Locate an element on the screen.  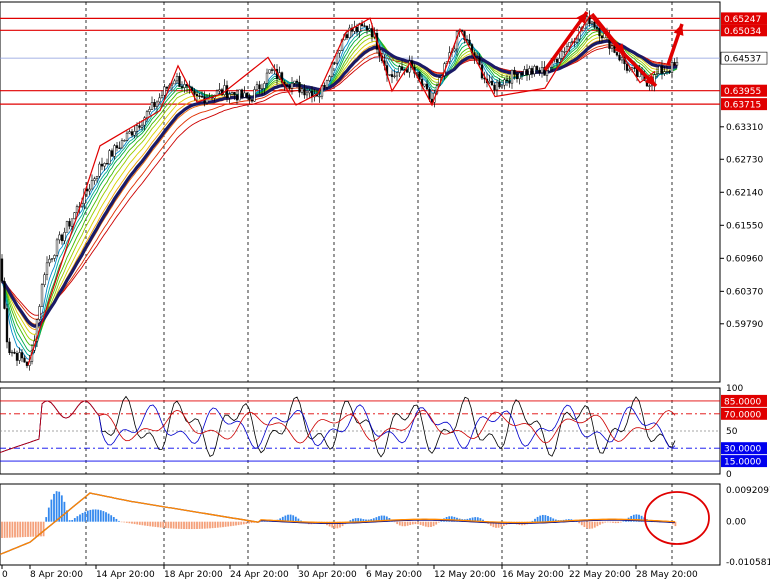
histogram-tick-label: -0.010581 is located at coordinates (748, 563).